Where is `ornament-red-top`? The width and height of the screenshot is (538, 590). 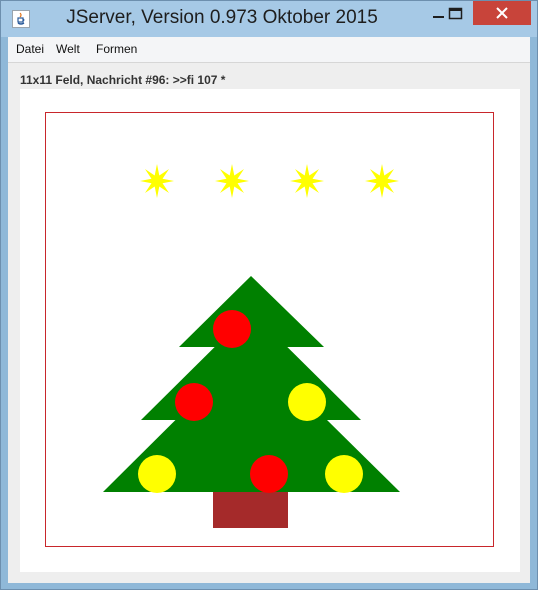 ornament-red-top is located at coordinates (232, 329).